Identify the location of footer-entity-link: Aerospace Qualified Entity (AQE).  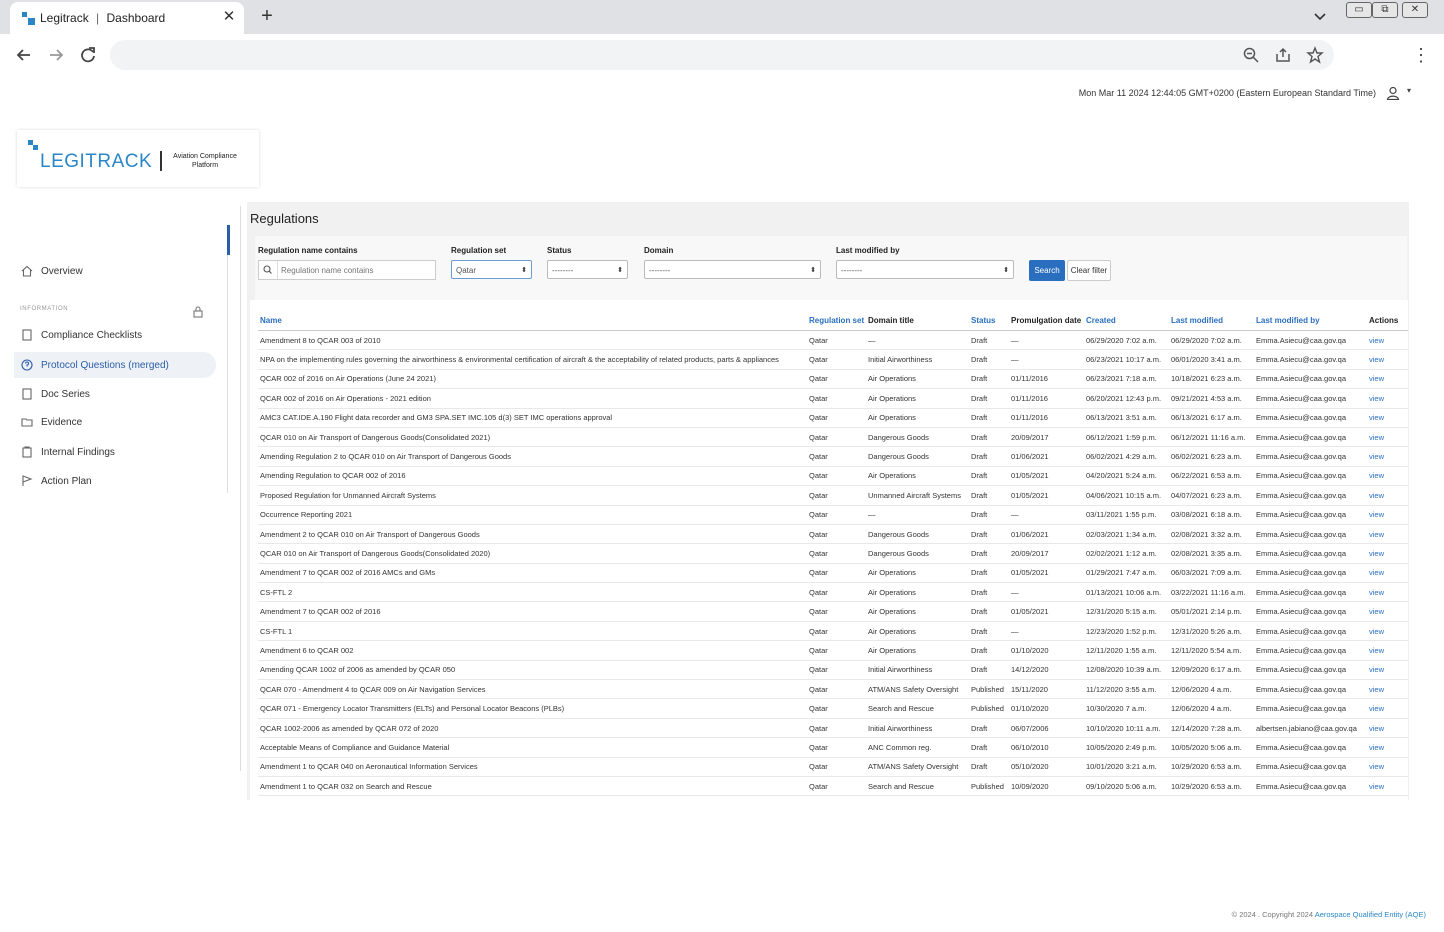
(1370, 914).